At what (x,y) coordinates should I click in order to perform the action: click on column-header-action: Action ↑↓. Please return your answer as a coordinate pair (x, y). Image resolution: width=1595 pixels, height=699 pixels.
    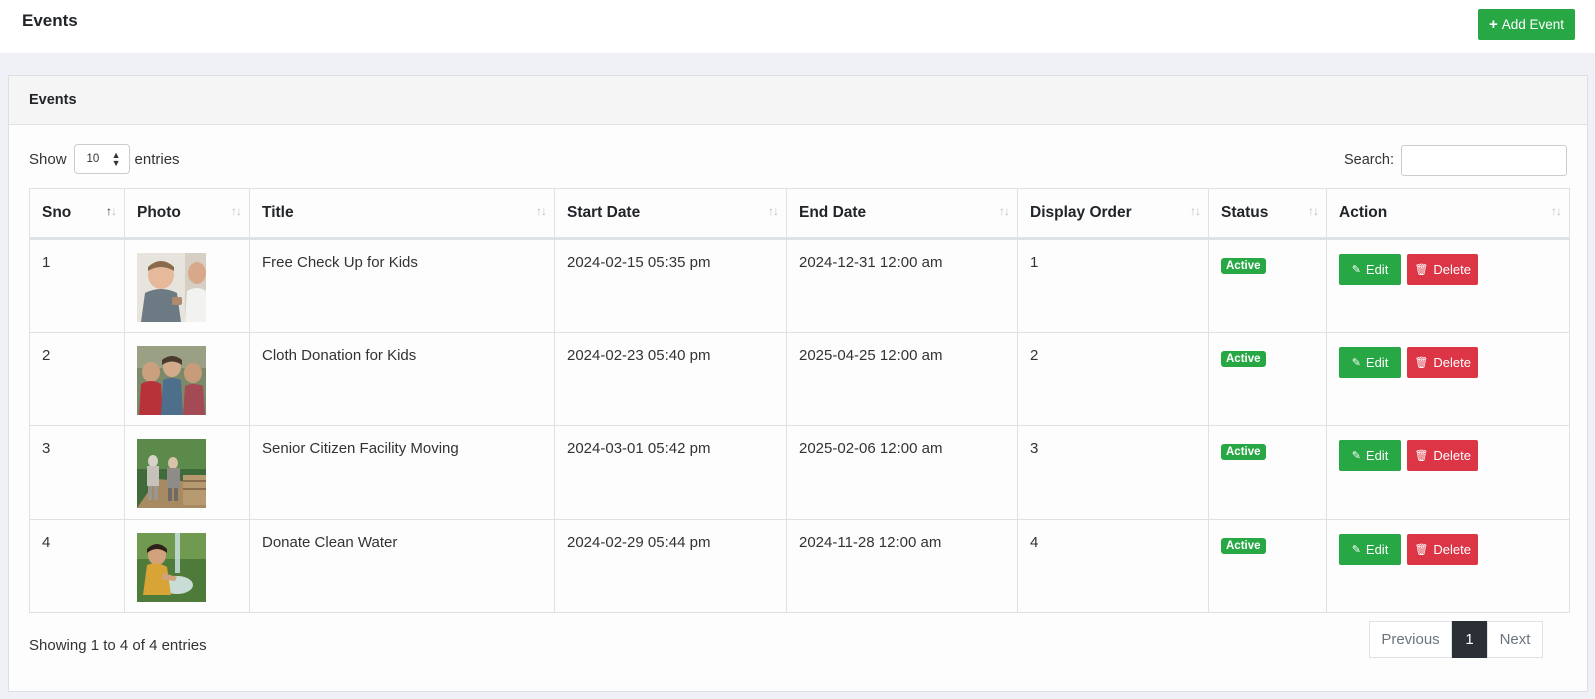
    Looking at the image, I should click on (1448, 214).